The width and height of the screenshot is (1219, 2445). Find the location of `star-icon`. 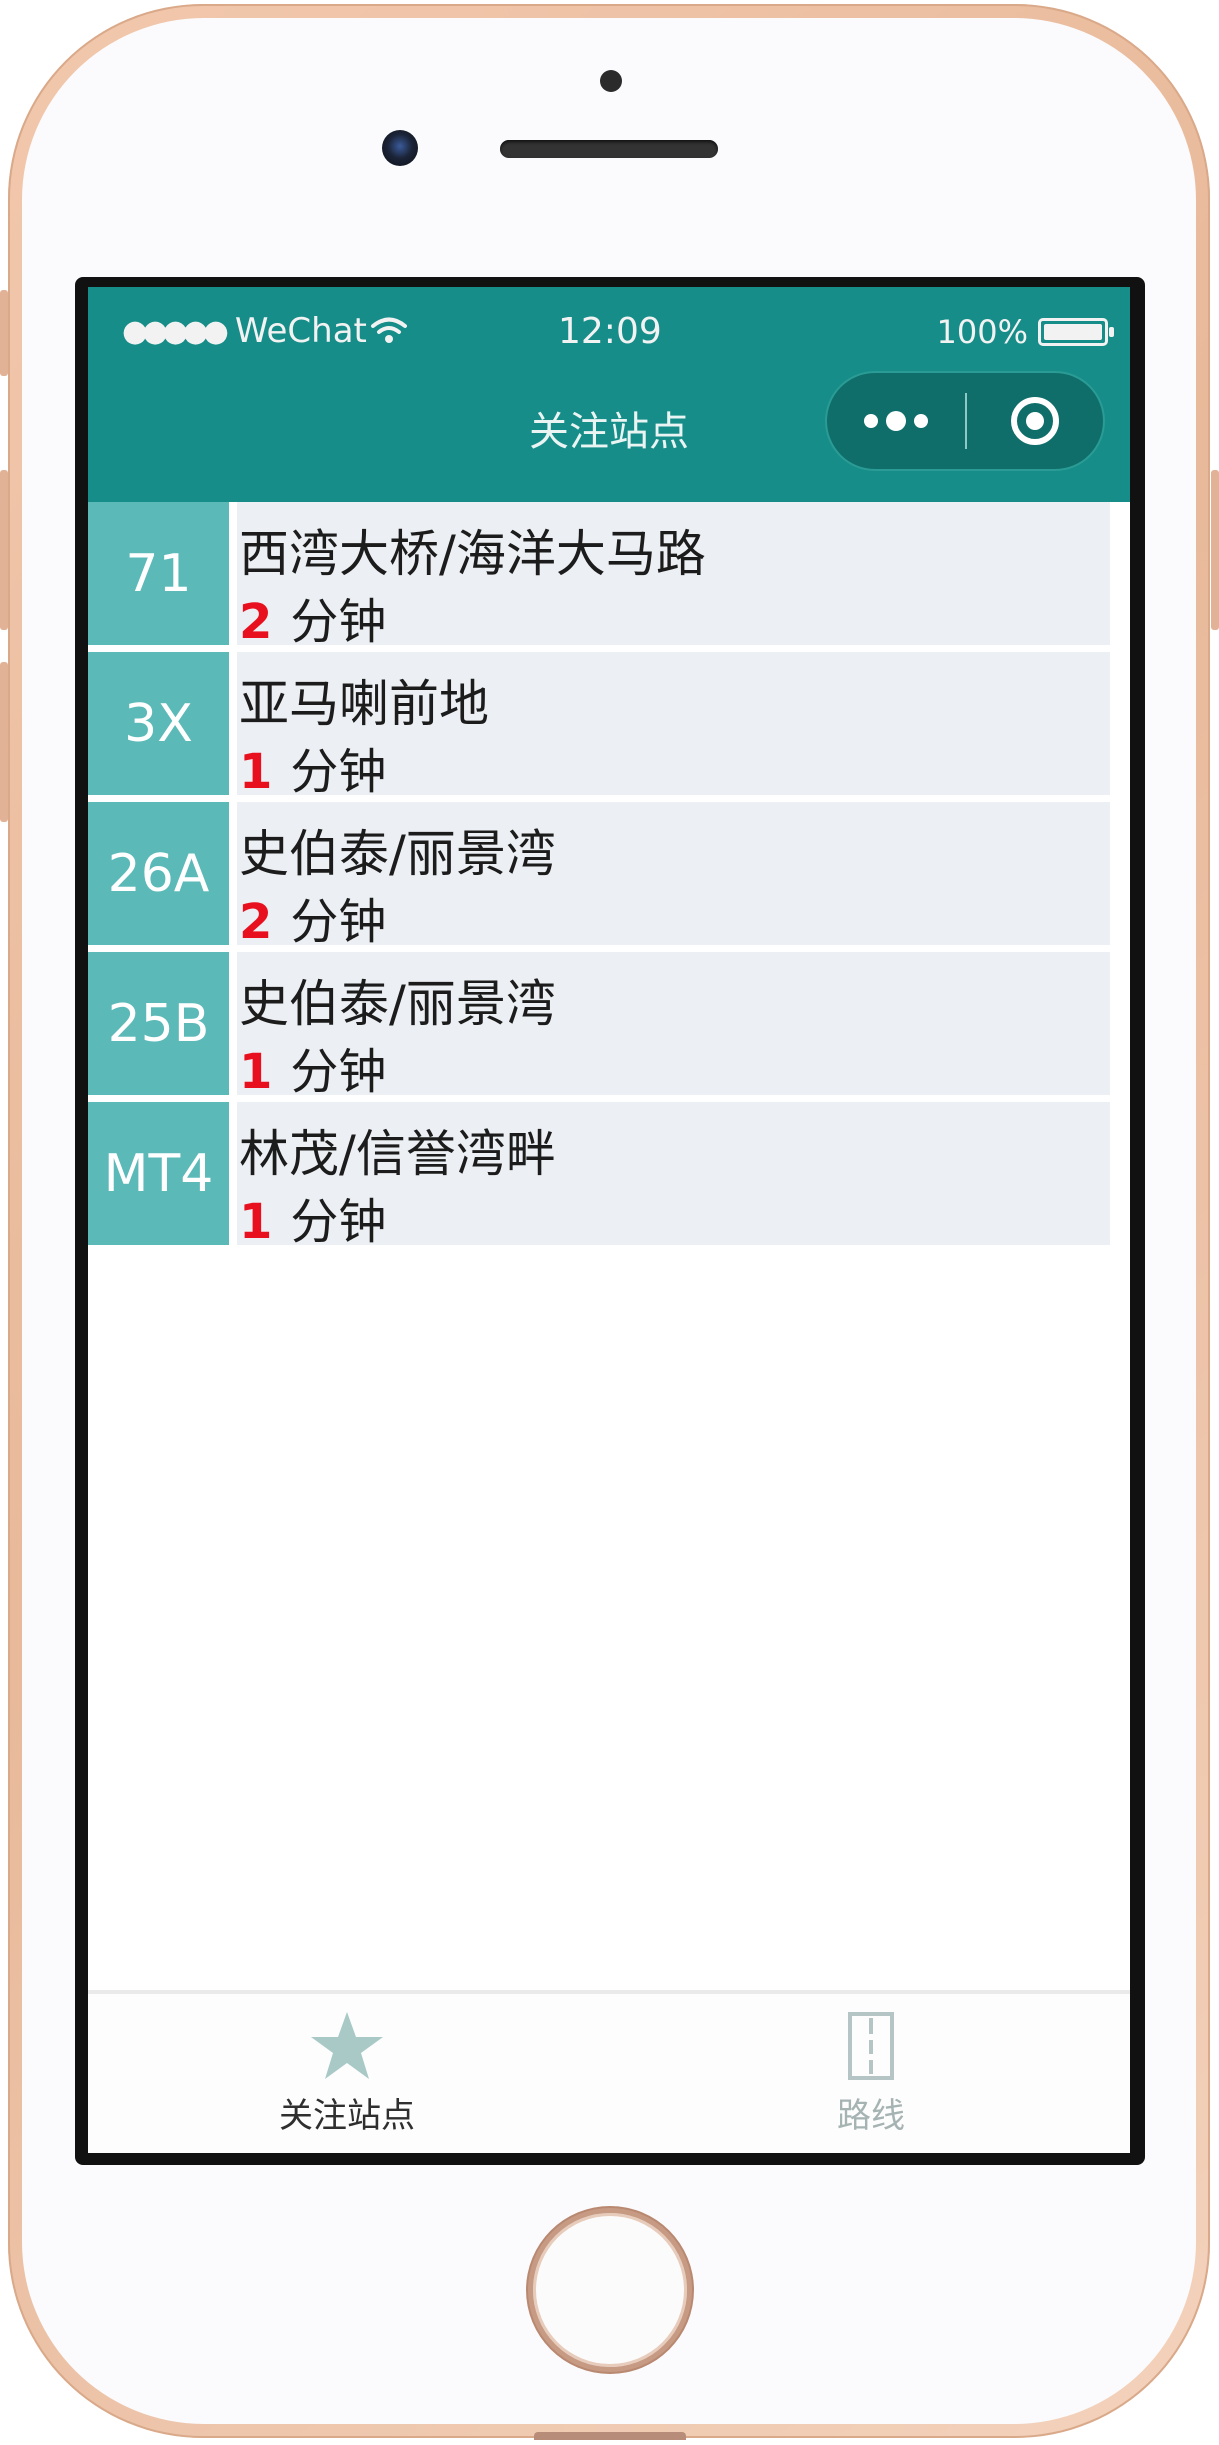

star-icon is located at coordinates (347, 2045).